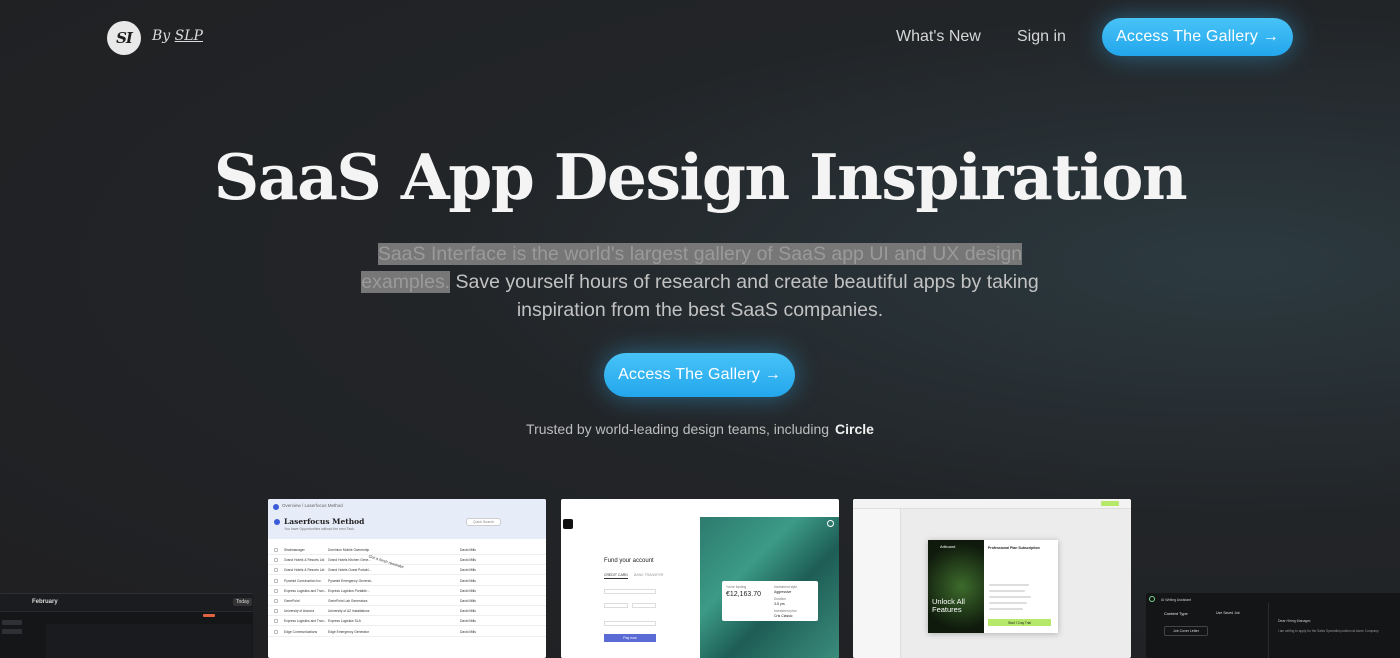  What do you see at coordinates (736, 587) in the screenshot?
I see `fund-amount-label: You're funding` at bounding box center [736, 587].